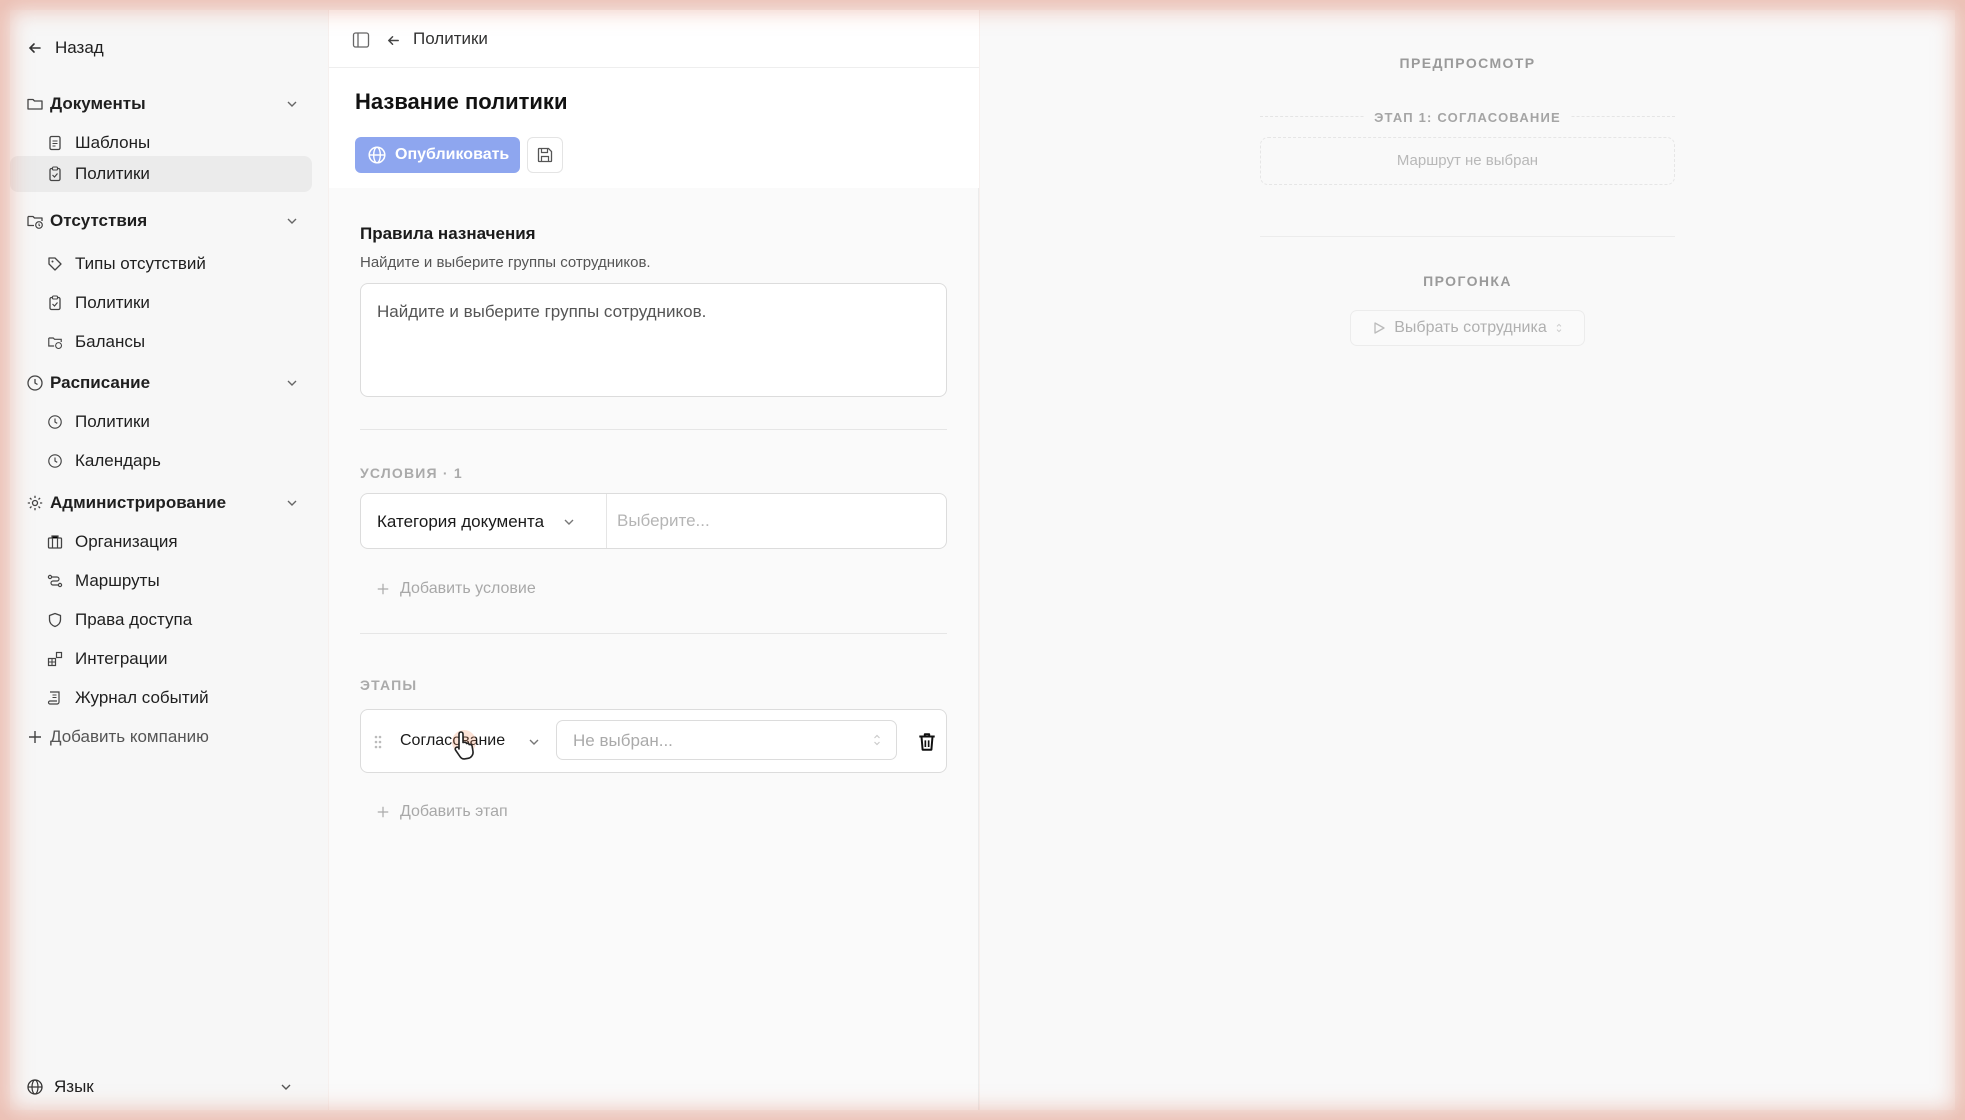 Image resolution: width=1965 pixels, height=1120 pixels. I want to click on sidebar-item-label: Организация, so click(126, 541).